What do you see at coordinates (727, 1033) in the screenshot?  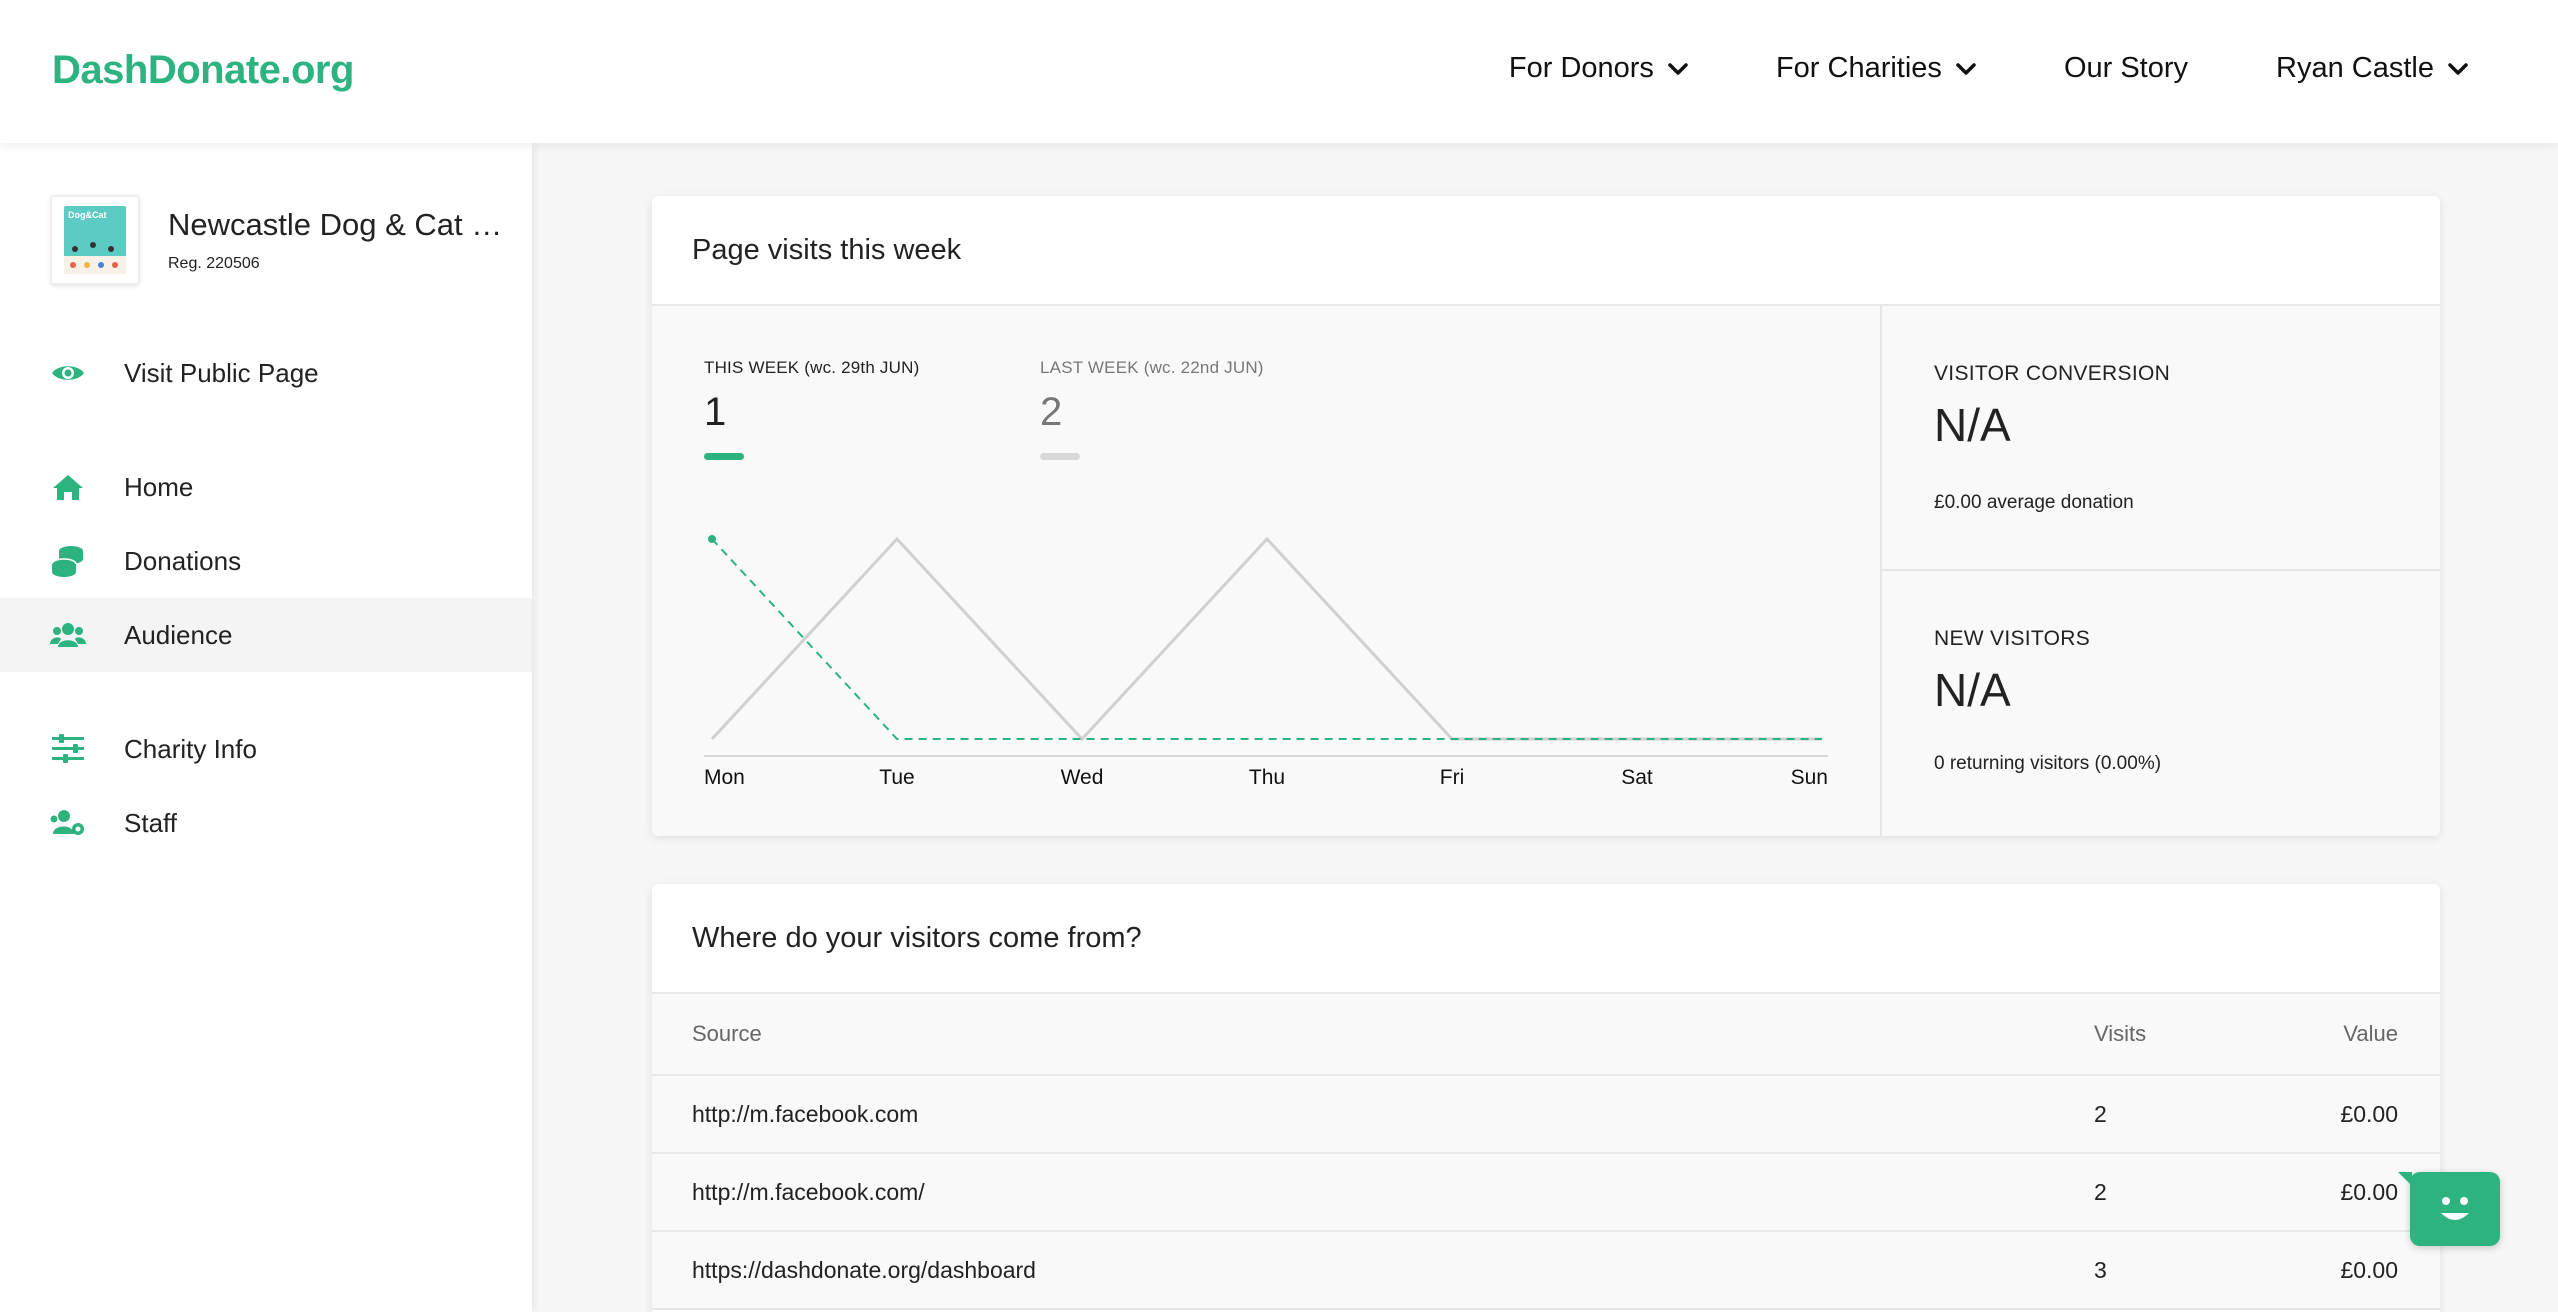 I see `column-header-source: Source` at bounding box center [727, 1033].